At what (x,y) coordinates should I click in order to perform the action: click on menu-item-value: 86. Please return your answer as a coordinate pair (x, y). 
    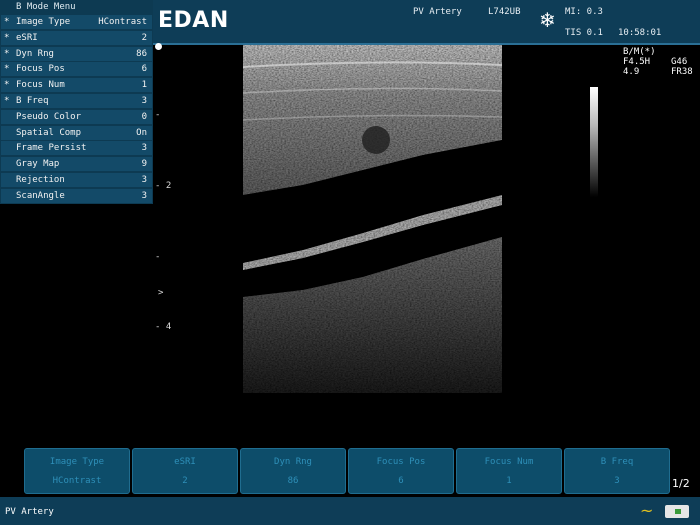
    Looking at the image, I should click on (141, 53).